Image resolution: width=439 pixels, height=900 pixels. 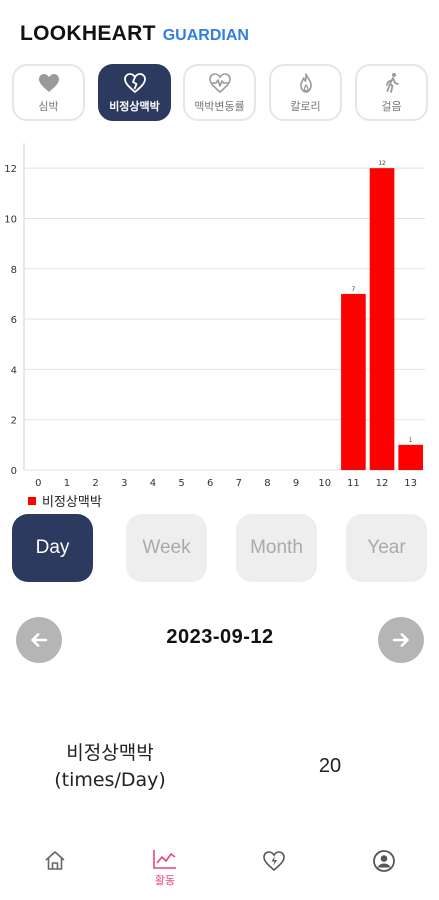 I want to click on previous-date-button, so click(x=39, y=640).